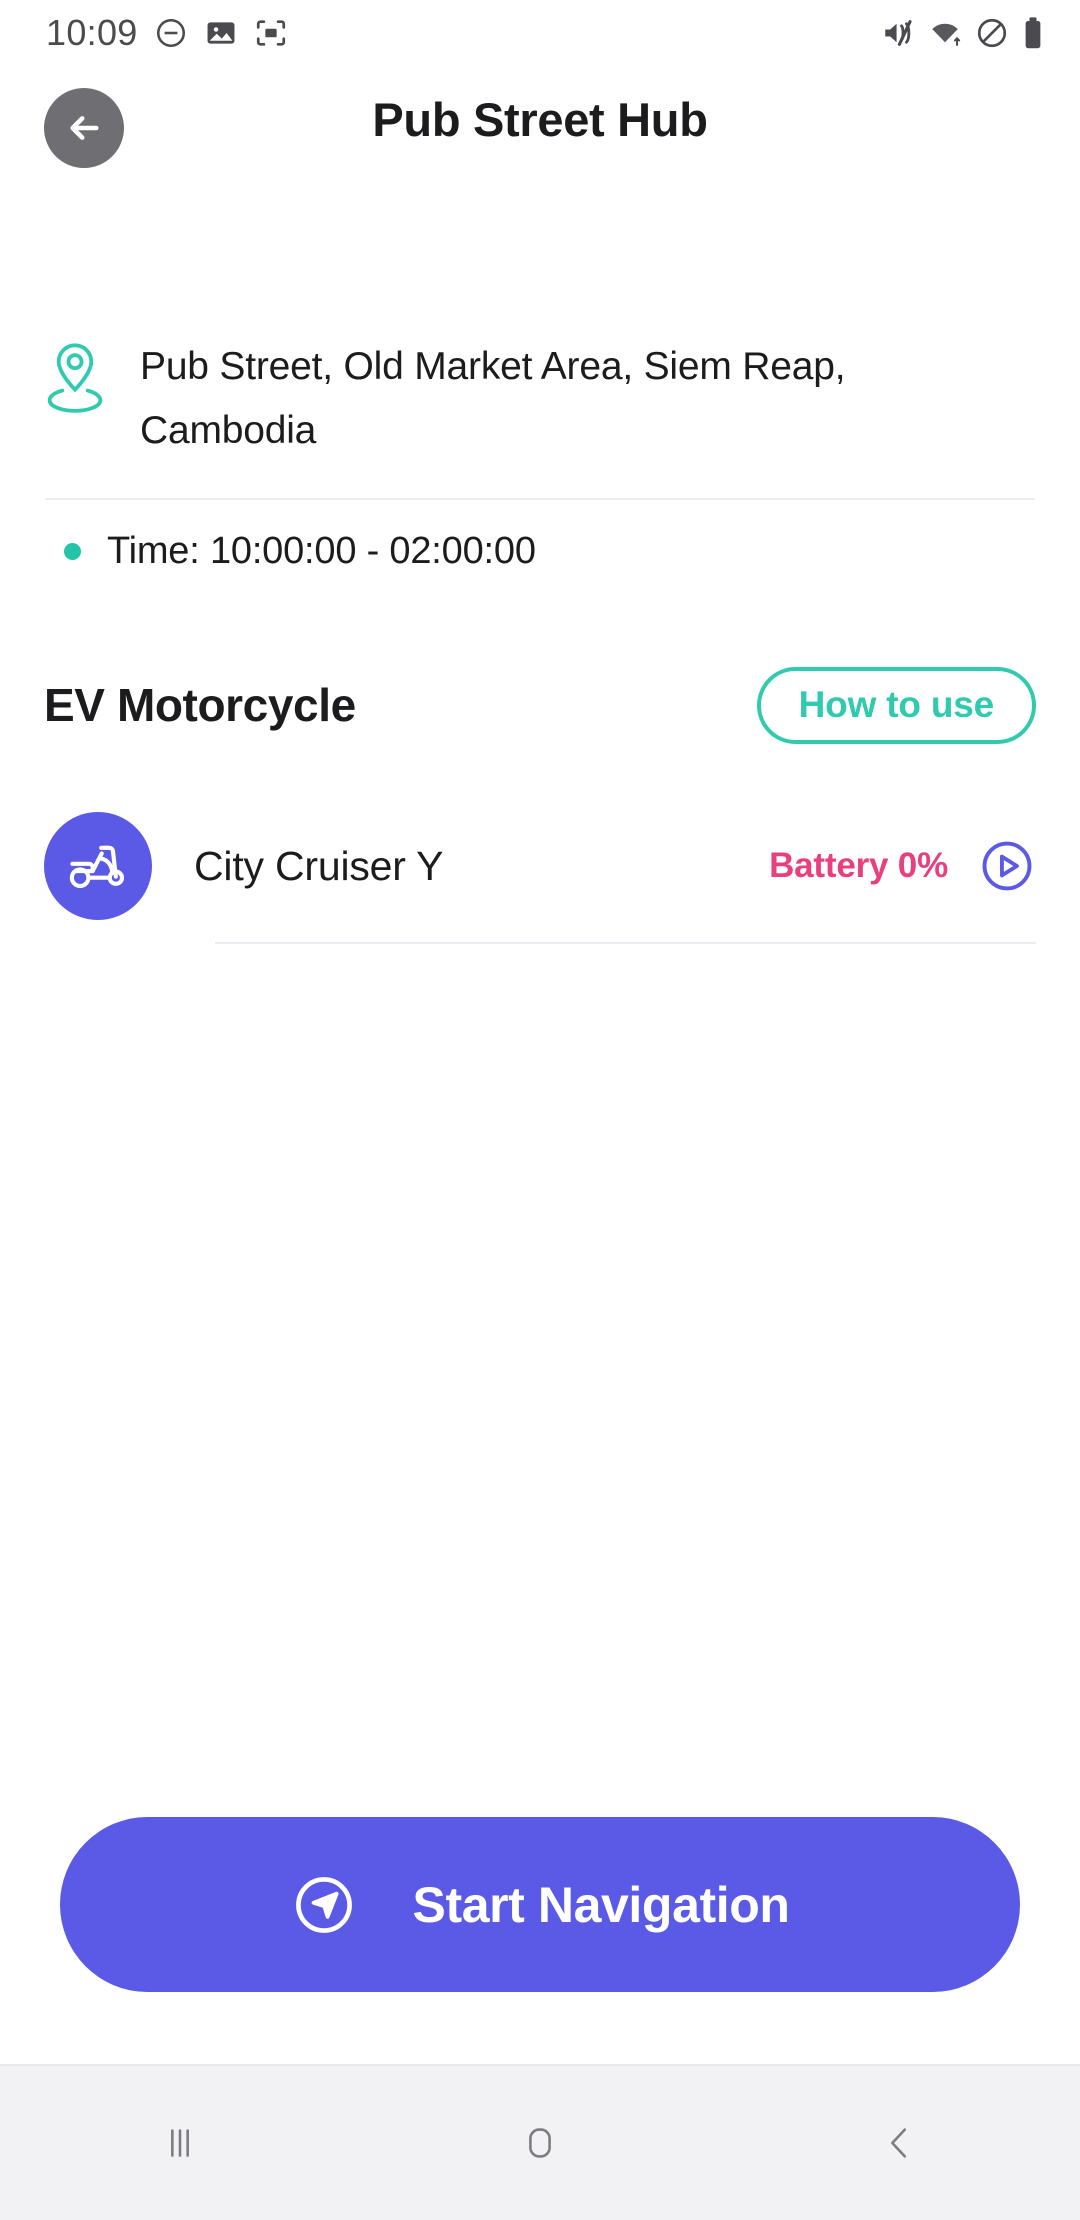  I want to click on how-to-use-button: How to use, so click(896, 705).